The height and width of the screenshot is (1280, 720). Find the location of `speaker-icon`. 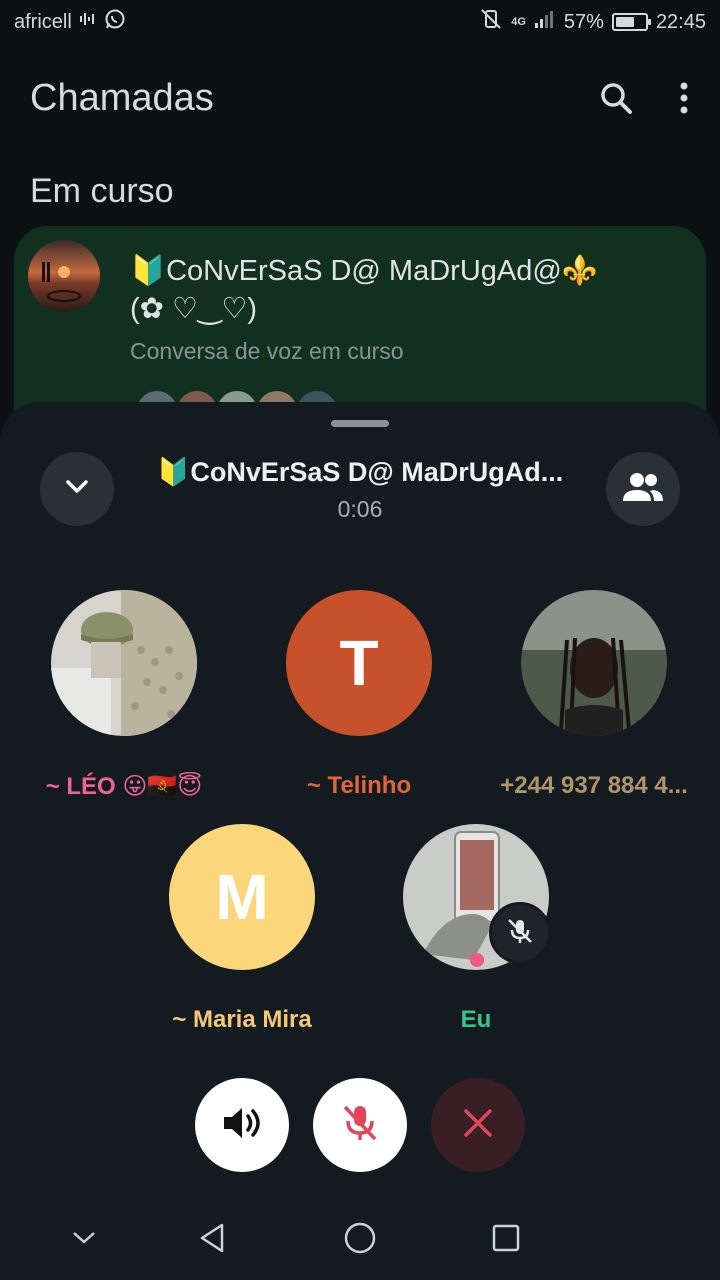

speaker-icon is located at coordinates (242, 1125).